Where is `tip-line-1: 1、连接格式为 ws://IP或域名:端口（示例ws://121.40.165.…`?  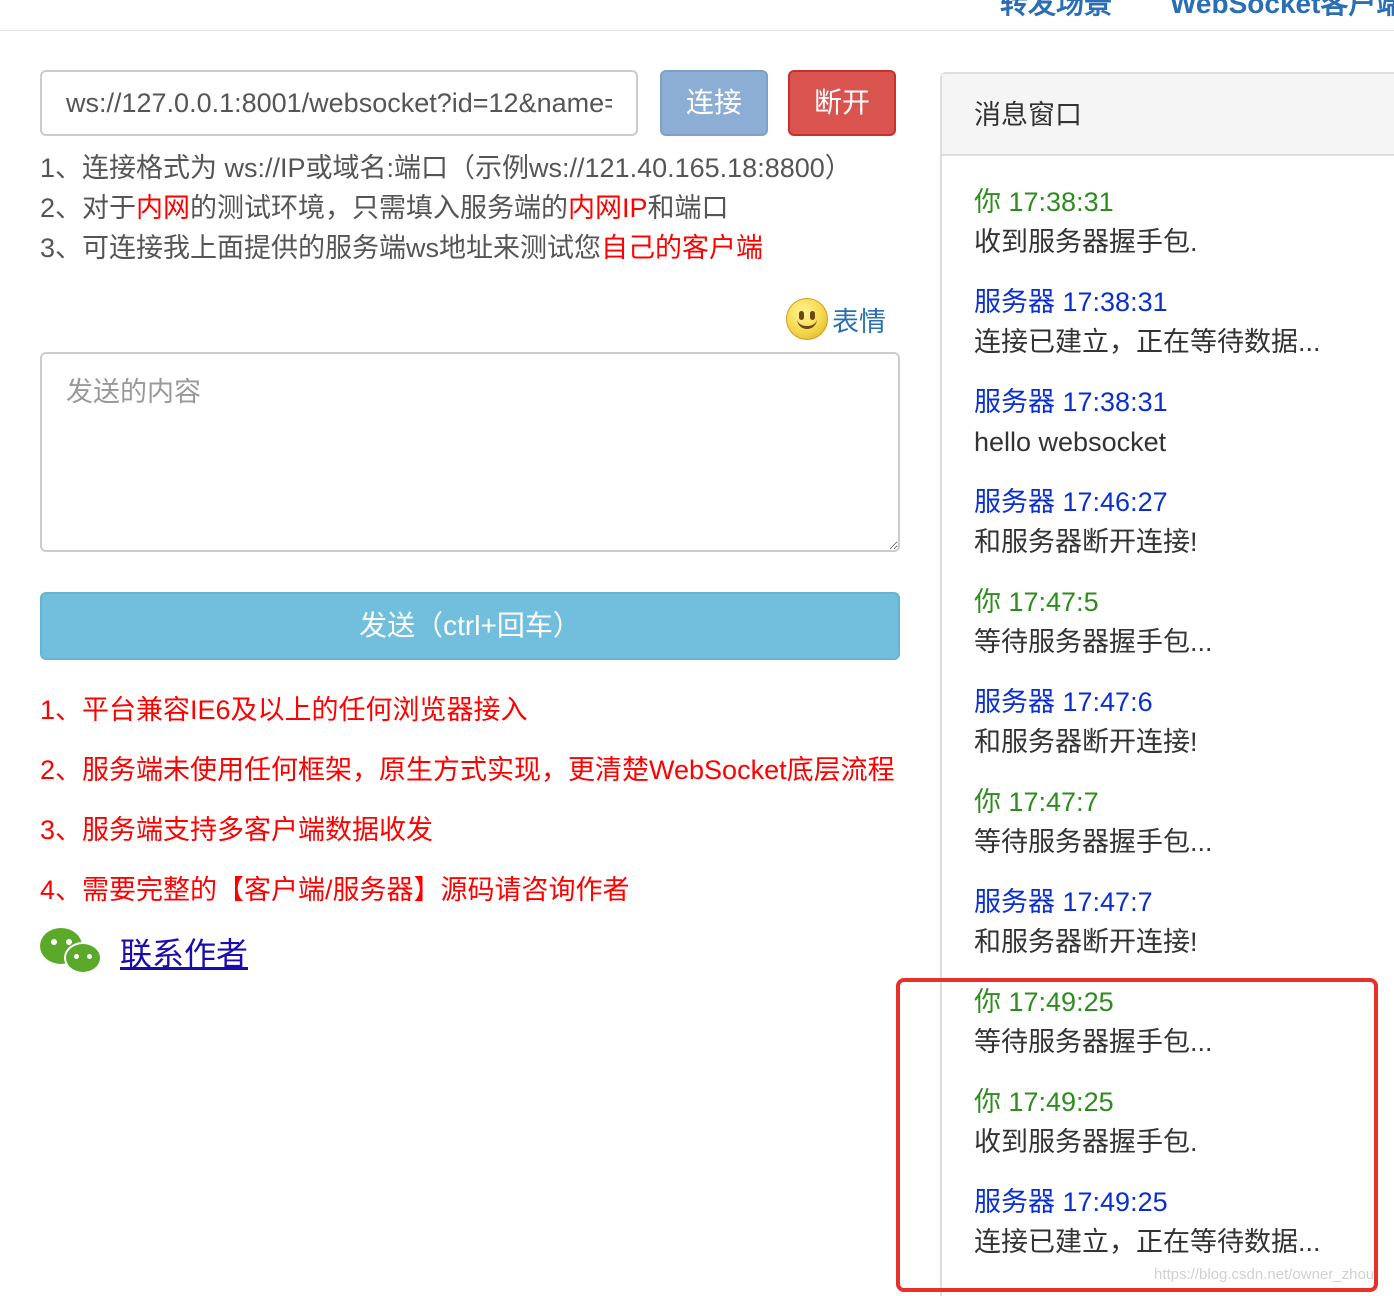 tip-line-1: 1、连接格式为 ws://IP或域名:端口（示例ws://121.40.165.… is located at coordinates (446, 168).